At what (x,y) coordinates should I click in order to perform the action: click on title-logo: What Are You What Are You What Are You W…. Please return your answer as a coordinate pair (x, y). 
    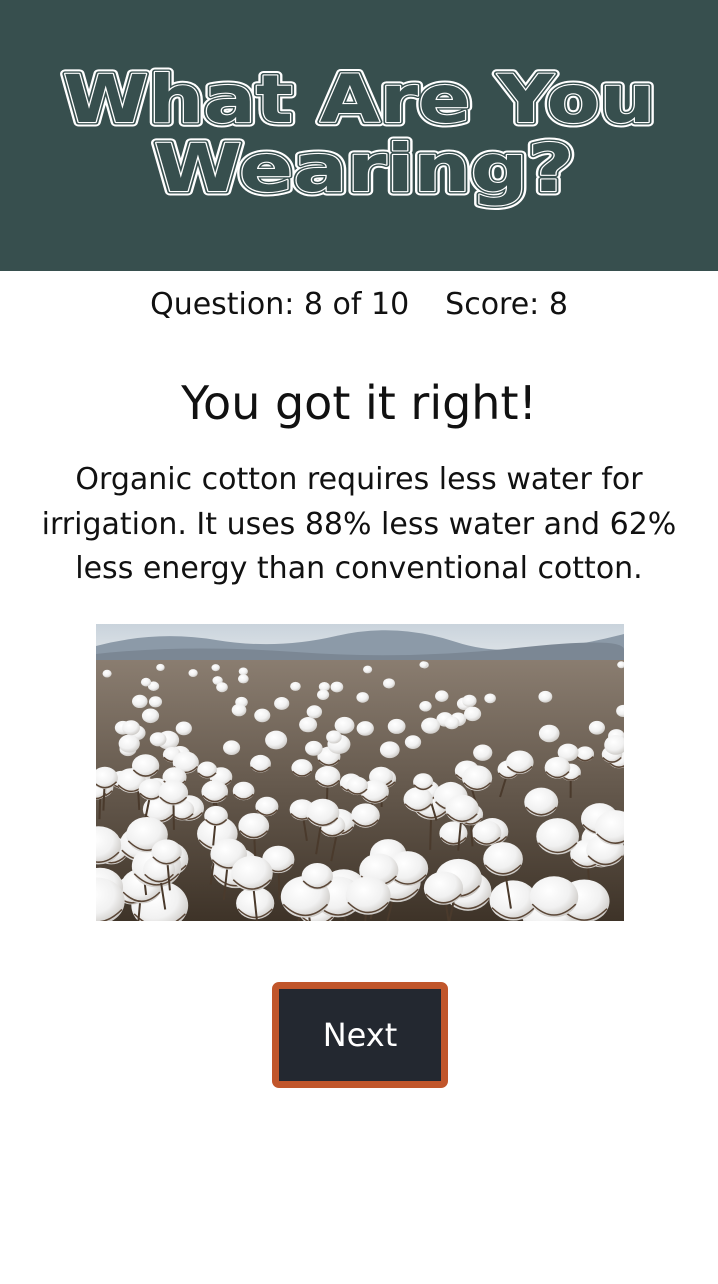
    Looking at the image, I should click on (359, 134).